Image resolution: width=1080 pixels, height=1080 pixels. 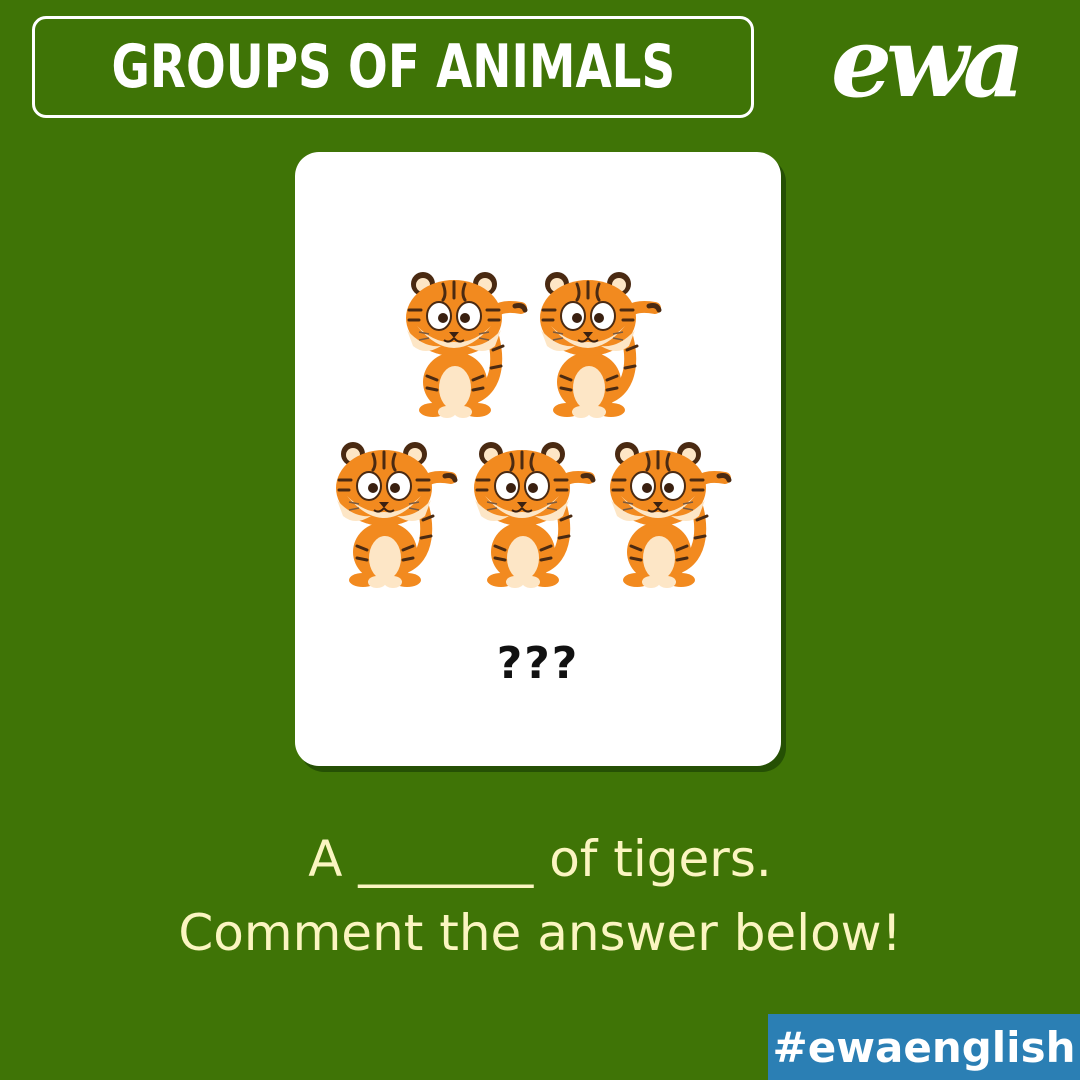 I want to click on hashtag-badge: #ewaenglish, so click(x=924, y=1047).